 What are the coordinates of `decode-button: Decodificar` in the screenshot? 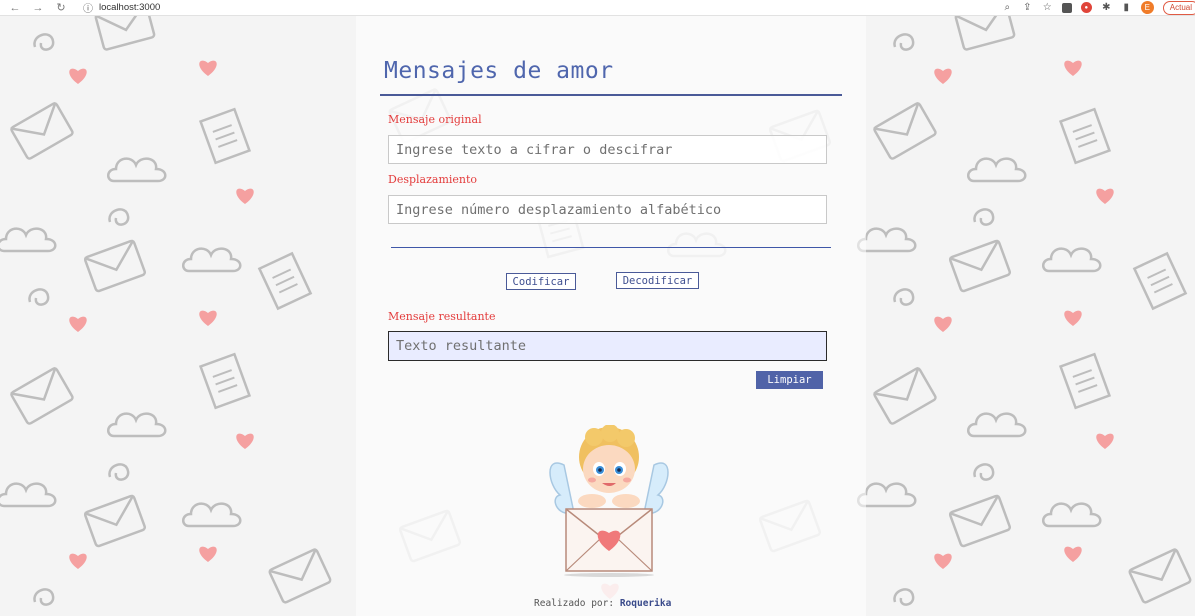 It's located at (657, 280).